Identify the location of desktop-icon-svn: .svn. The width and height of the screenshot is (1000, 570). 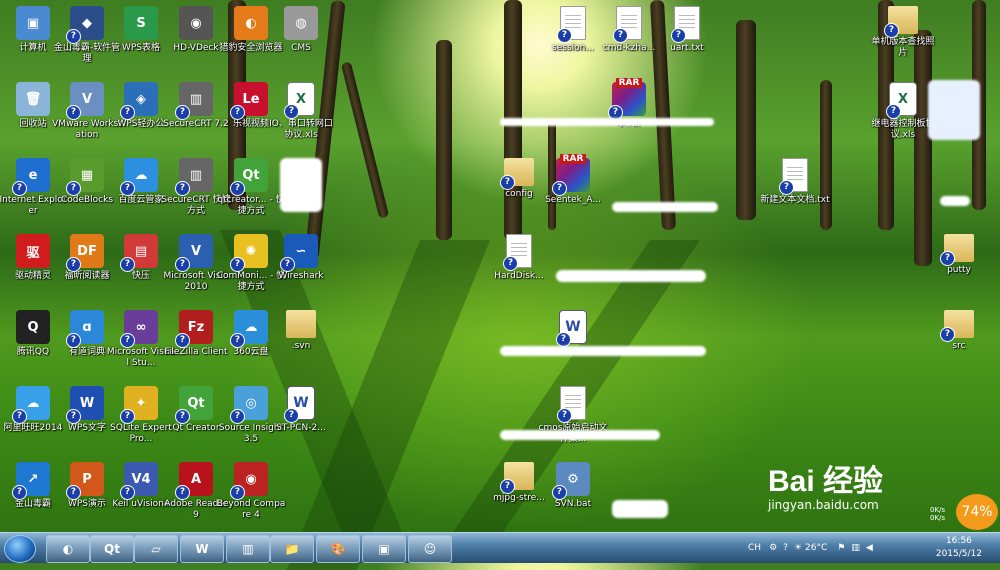
(301, 340).